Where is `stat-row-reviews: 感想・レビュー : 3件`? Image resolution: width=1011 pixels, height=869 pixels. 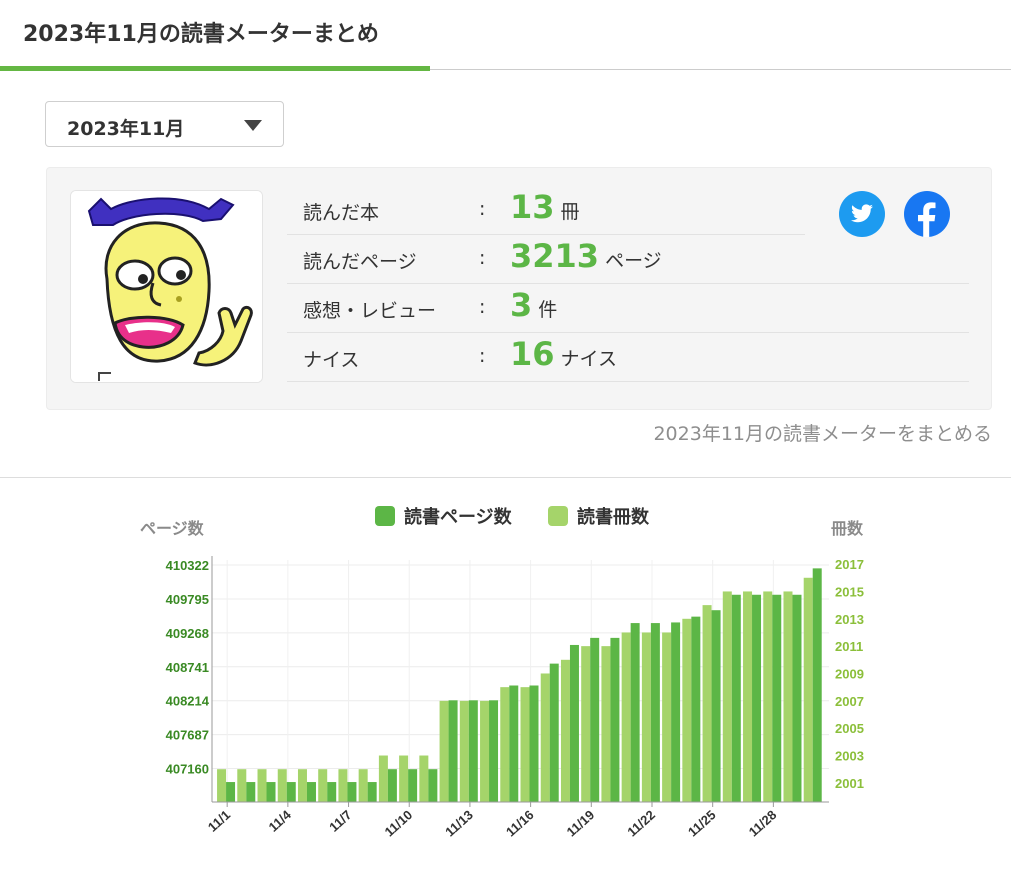
stat-row-reviews: 感想・レビュー : 3件 is located at coordinates (628, 308).